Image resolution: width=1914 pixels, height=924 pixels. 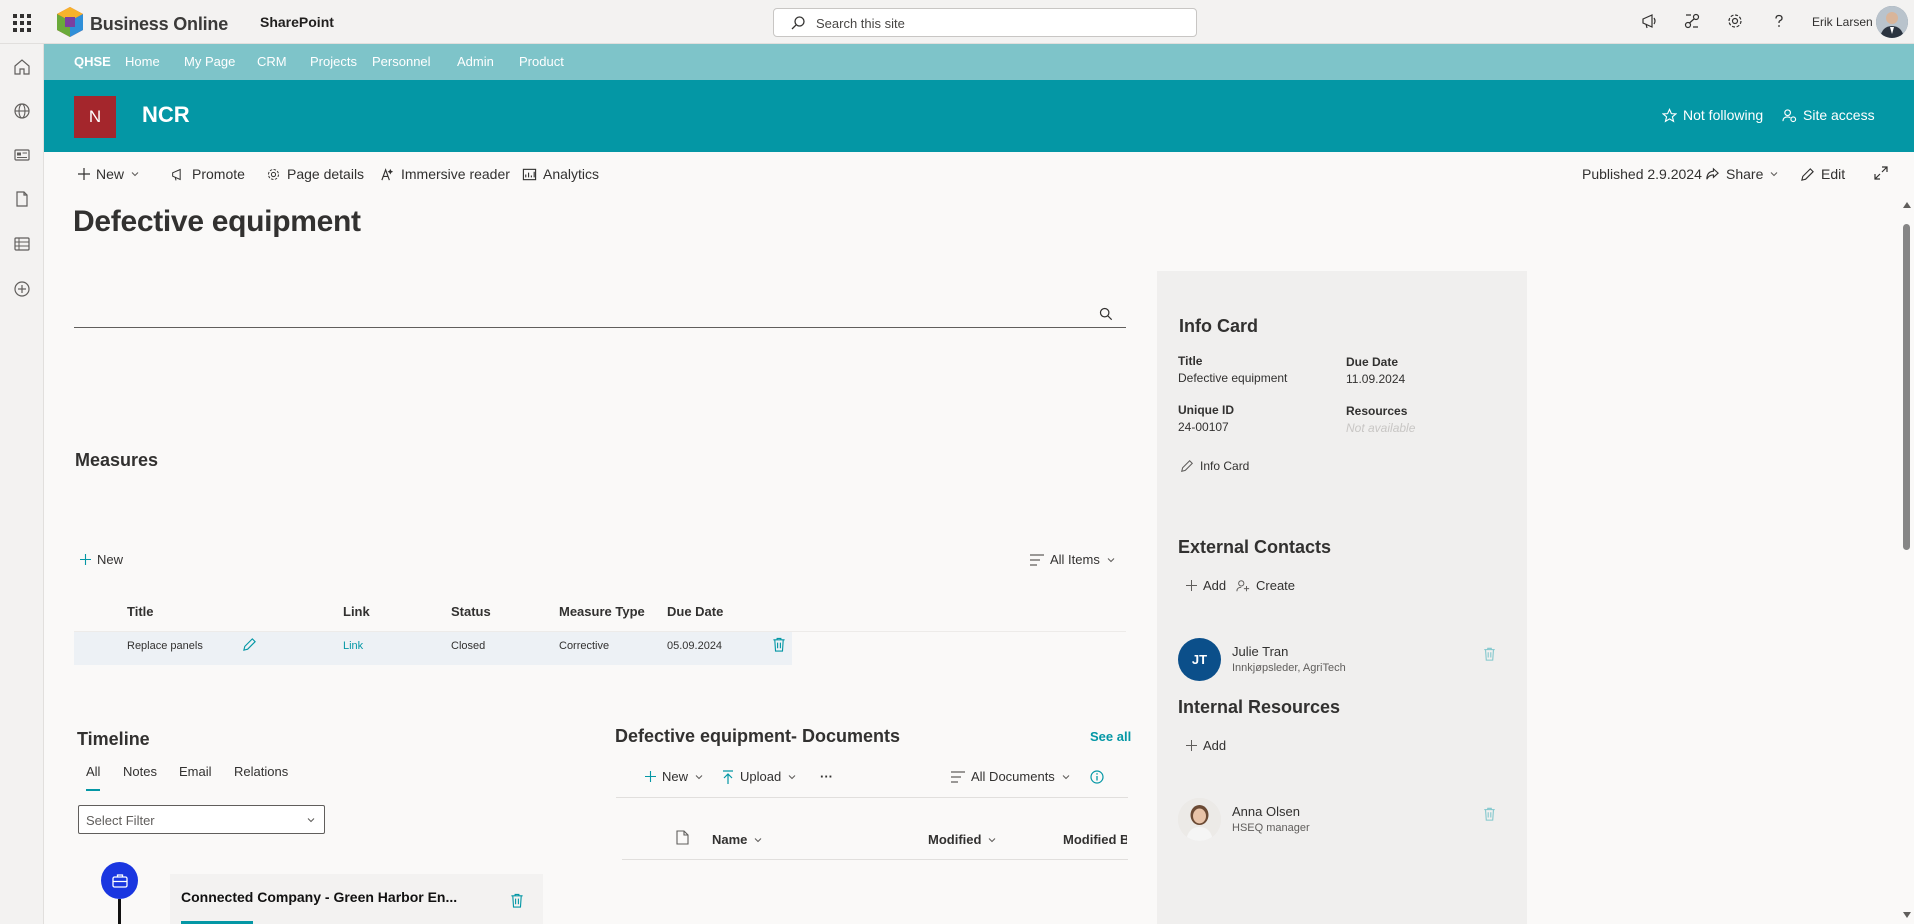 I want to click on row-title: Replace panels, so click(x=165, y=646).